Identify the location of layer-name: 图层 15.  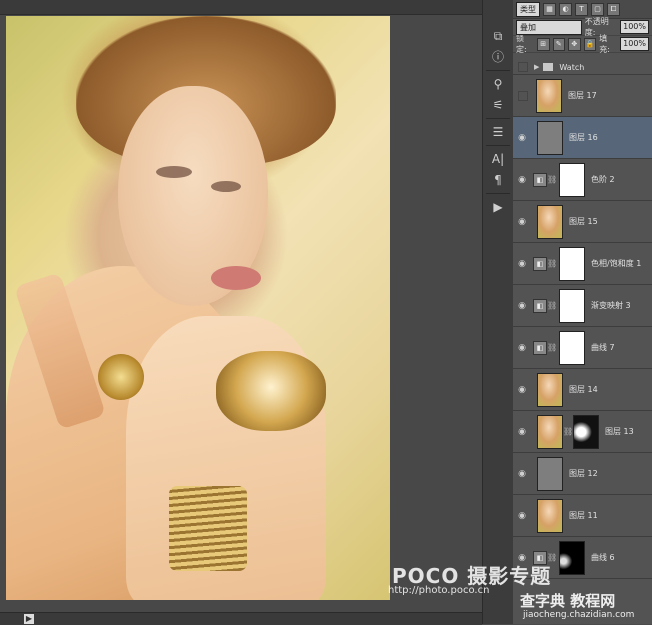
(583, 221).